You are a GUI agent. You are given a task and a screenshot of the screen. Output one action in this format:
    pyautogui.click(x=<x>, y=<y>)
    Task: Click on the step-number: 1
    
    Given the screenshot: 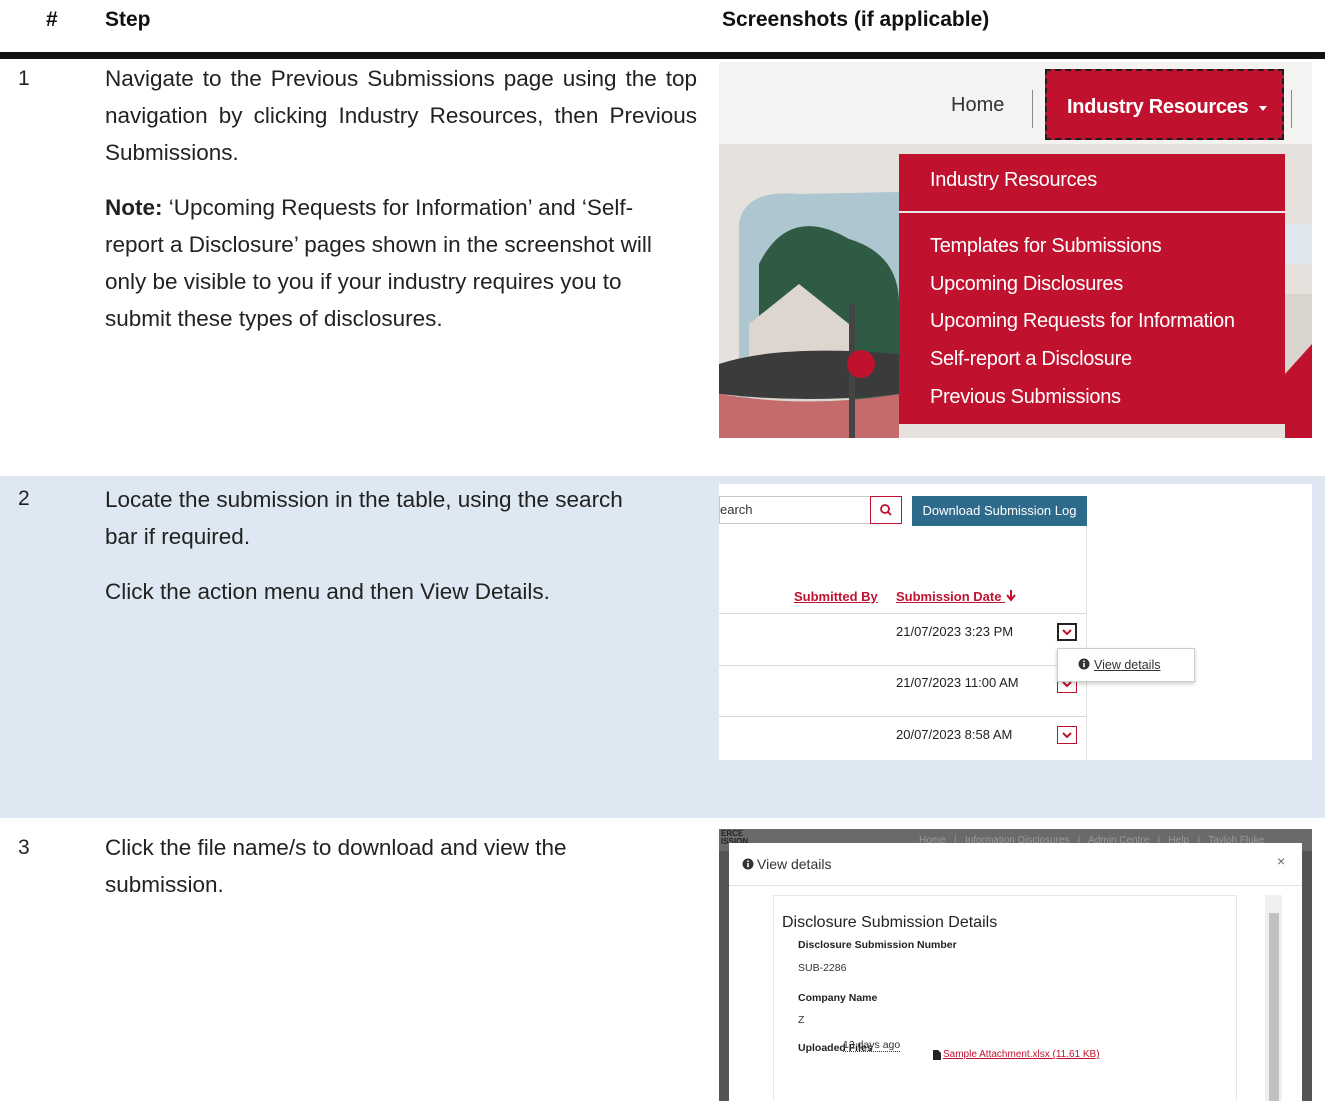 What is the action you would take?
    pyautogui.click(x=24, y=78)
    